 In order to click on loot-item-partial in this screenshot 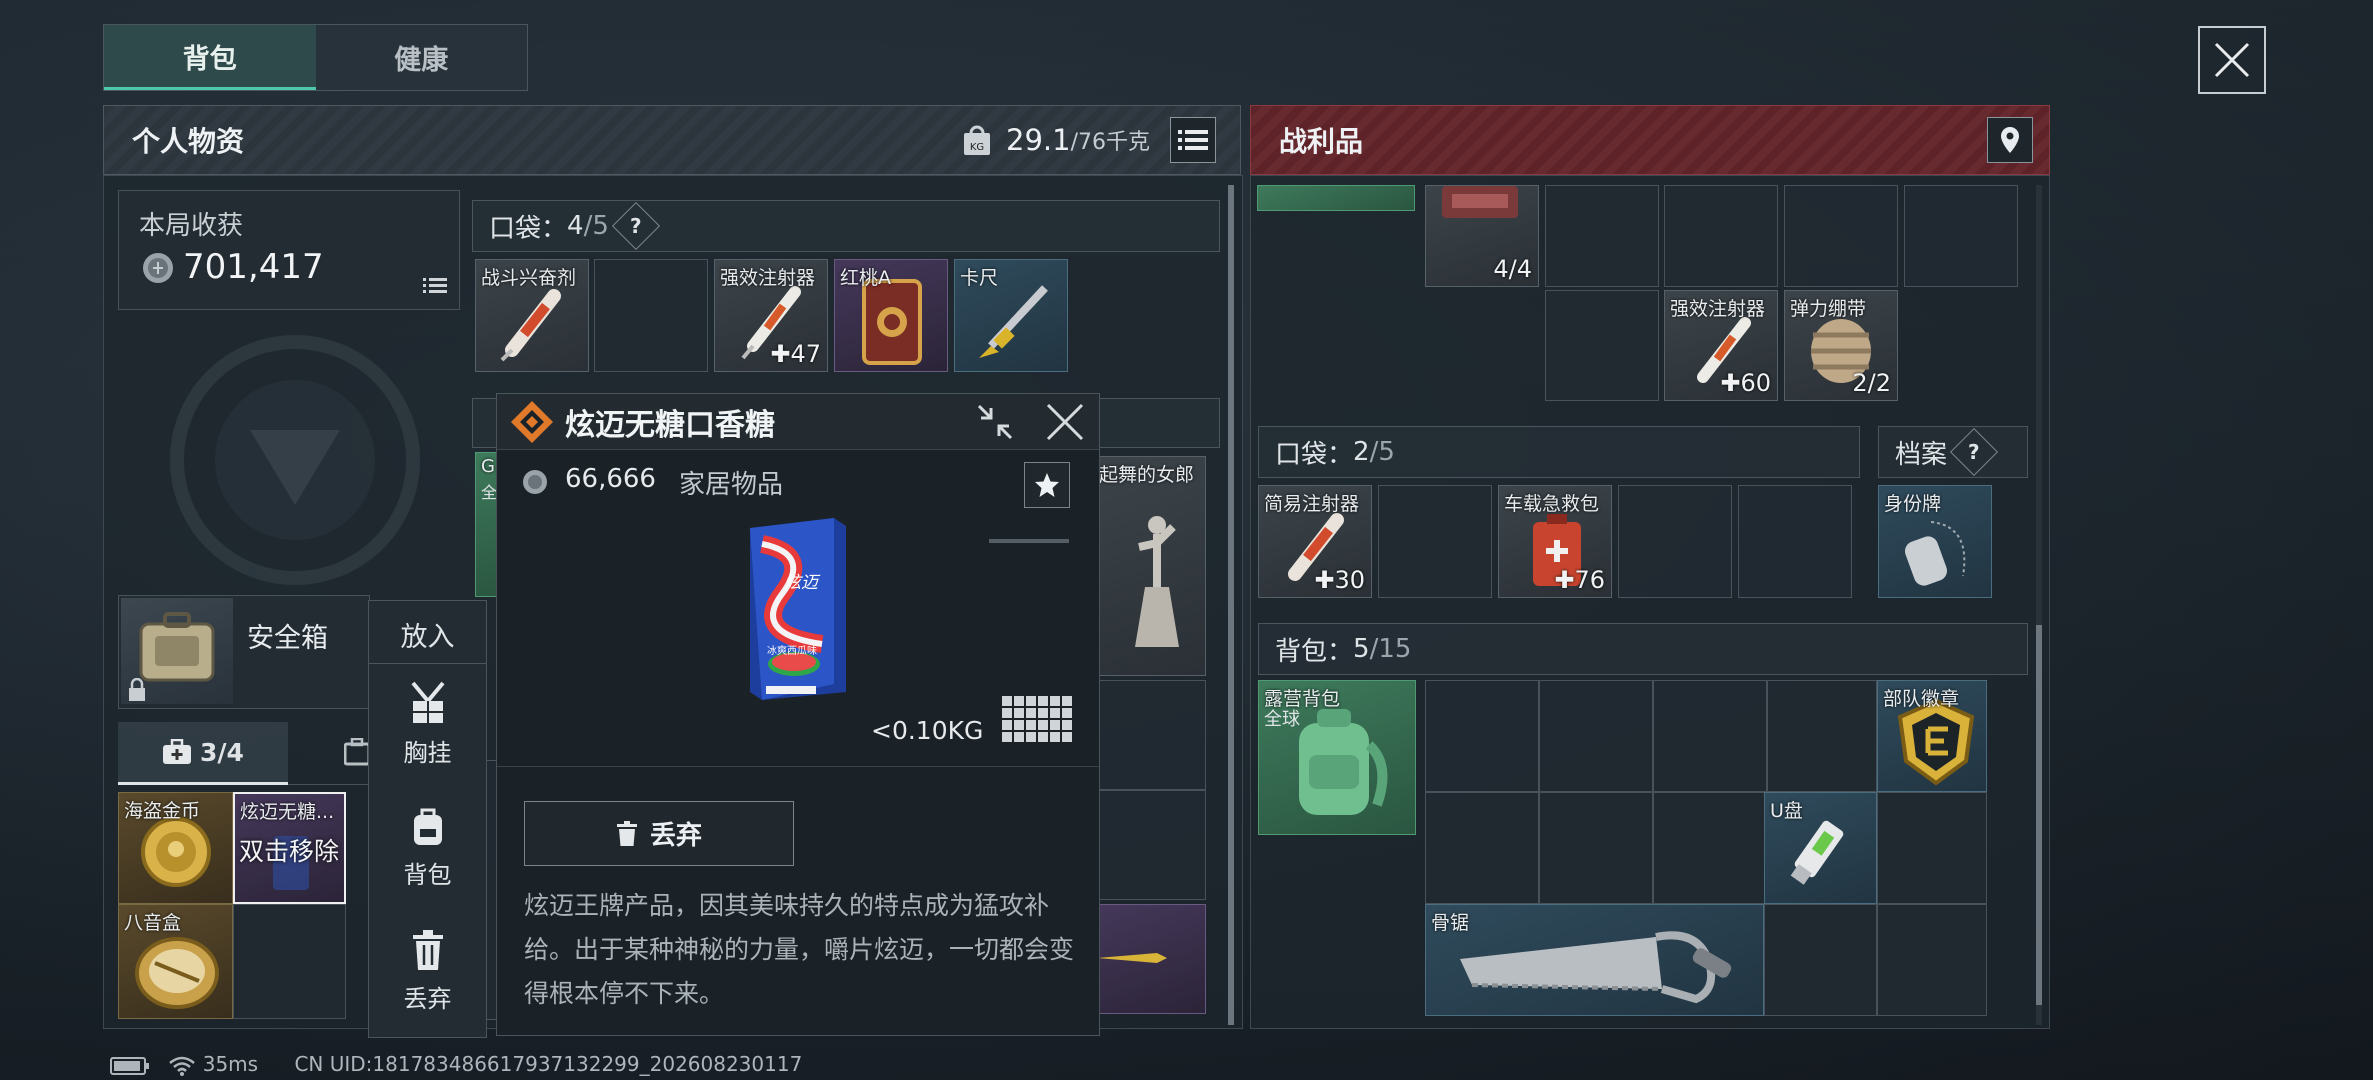, I will do `click(1336, 198)`.